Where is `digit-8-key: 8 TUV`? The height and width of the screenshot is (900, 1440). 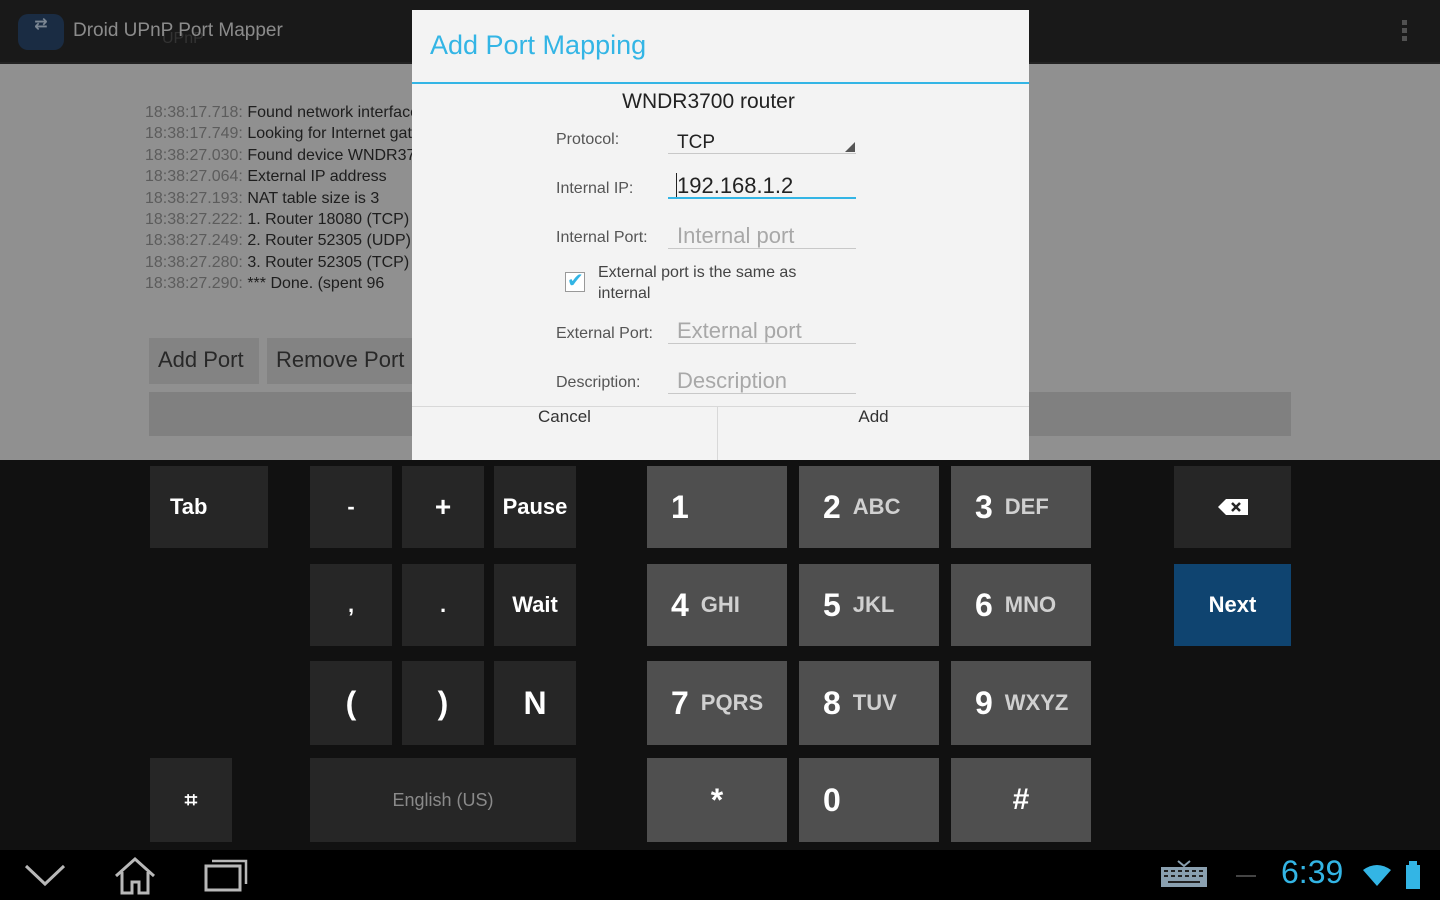
digit-8-key: 8 TUV is located at coordinates (869, 703).